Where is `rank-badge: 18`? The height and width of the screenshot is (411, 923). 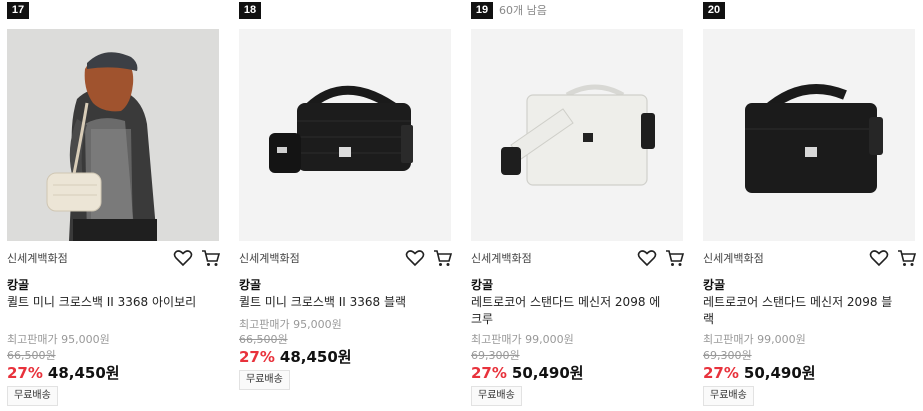
rank-badge: 18 is located at coordinates (250, 10).